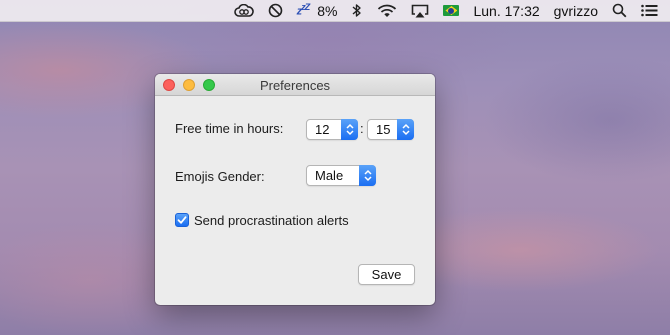 This screenshot has width=670, height=335. What do you see at coordinates (304, 11) in the screenshot?
I see `sleep-zzz-icon: zzZ` at bounding box center [304, 11].